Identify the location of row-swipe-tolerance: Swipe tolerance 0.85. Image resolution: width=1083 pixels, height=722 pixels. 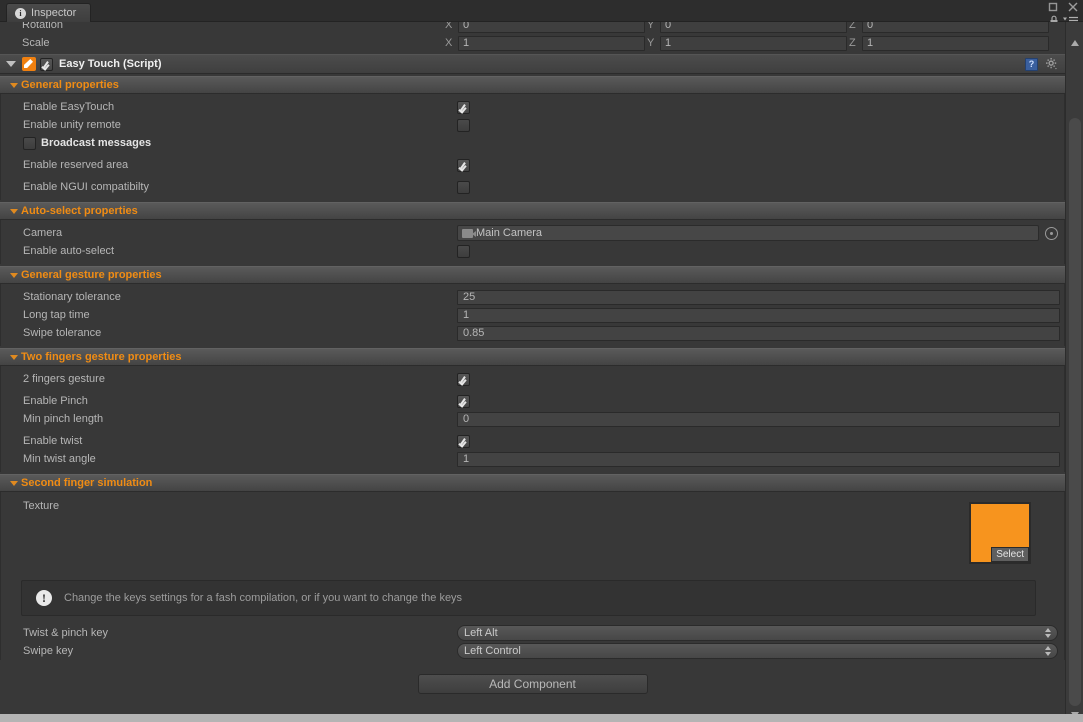
(532, 333).